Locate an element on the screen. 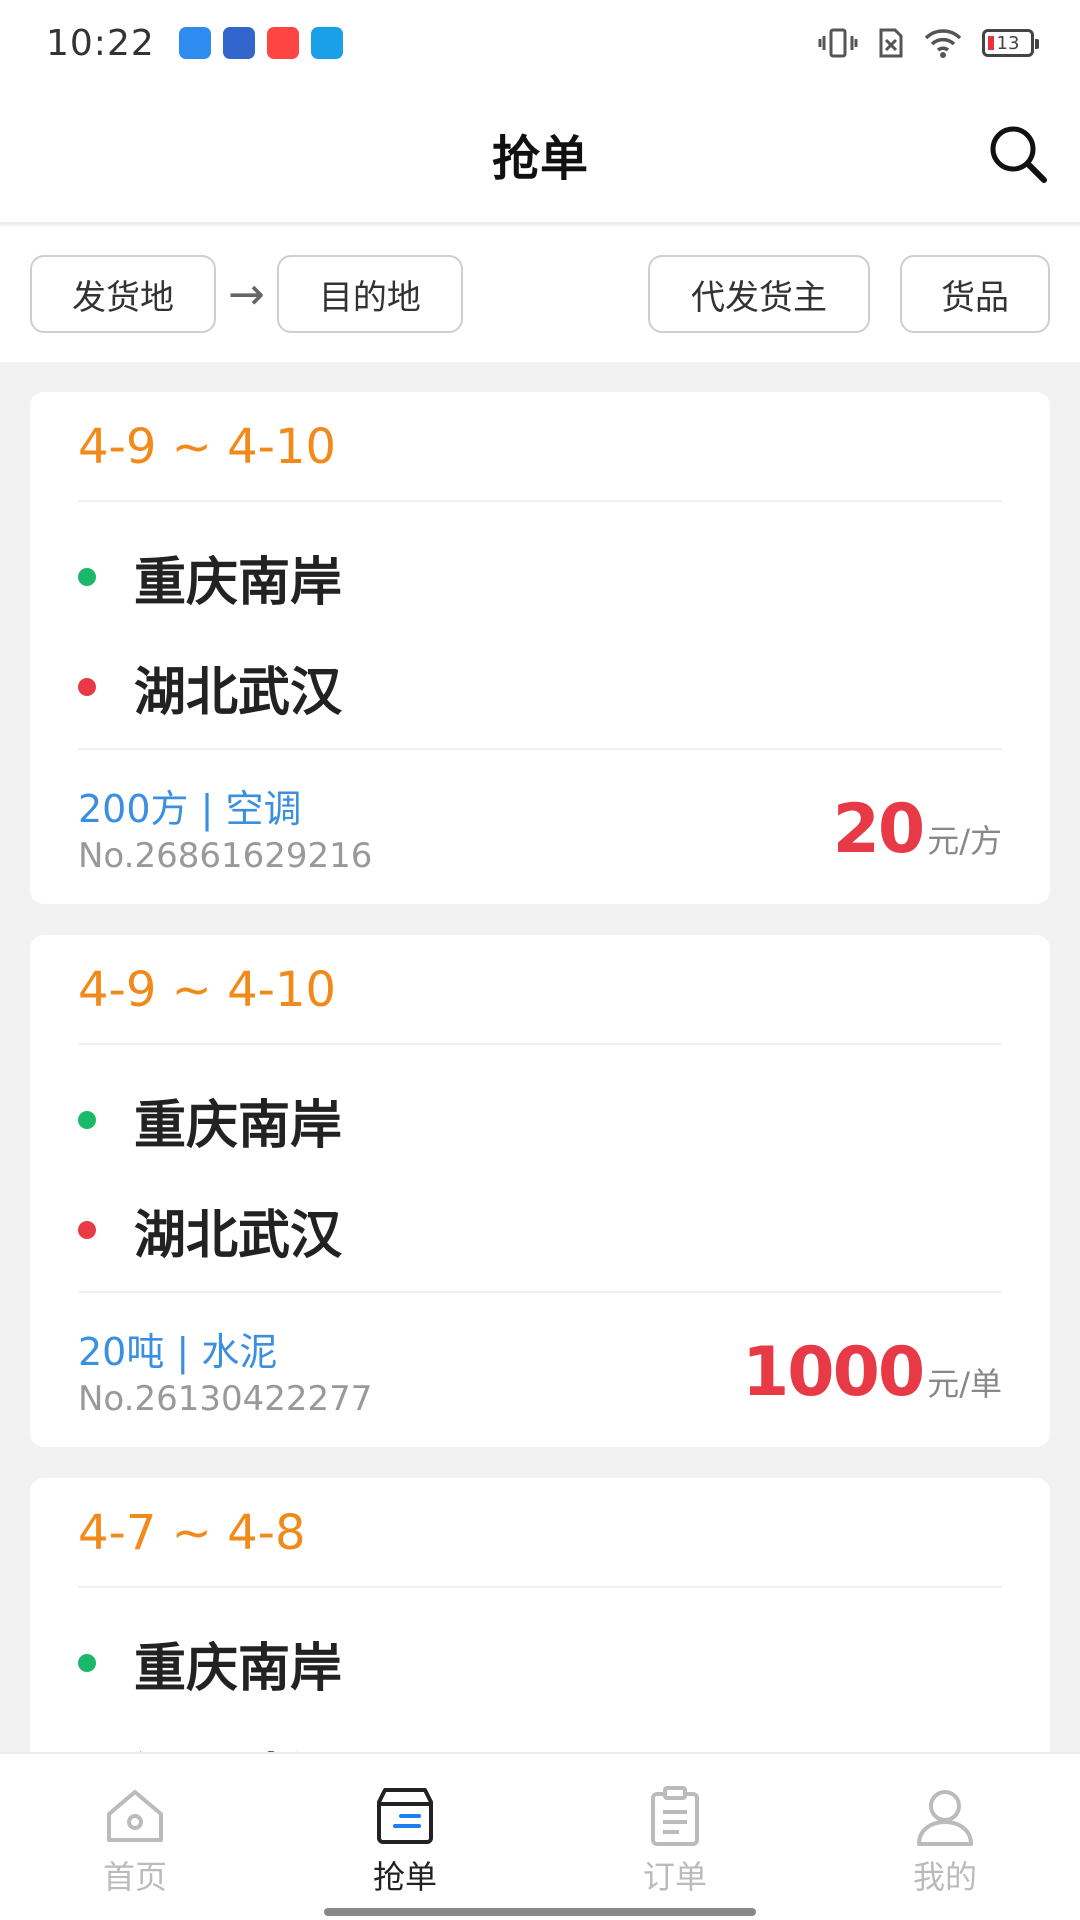 This screenshot has width=1080, height=1920. order-card: 4-7 ~ 4-8 重庆南岸 湖北武汉 is located at coordinates (540, 1615).